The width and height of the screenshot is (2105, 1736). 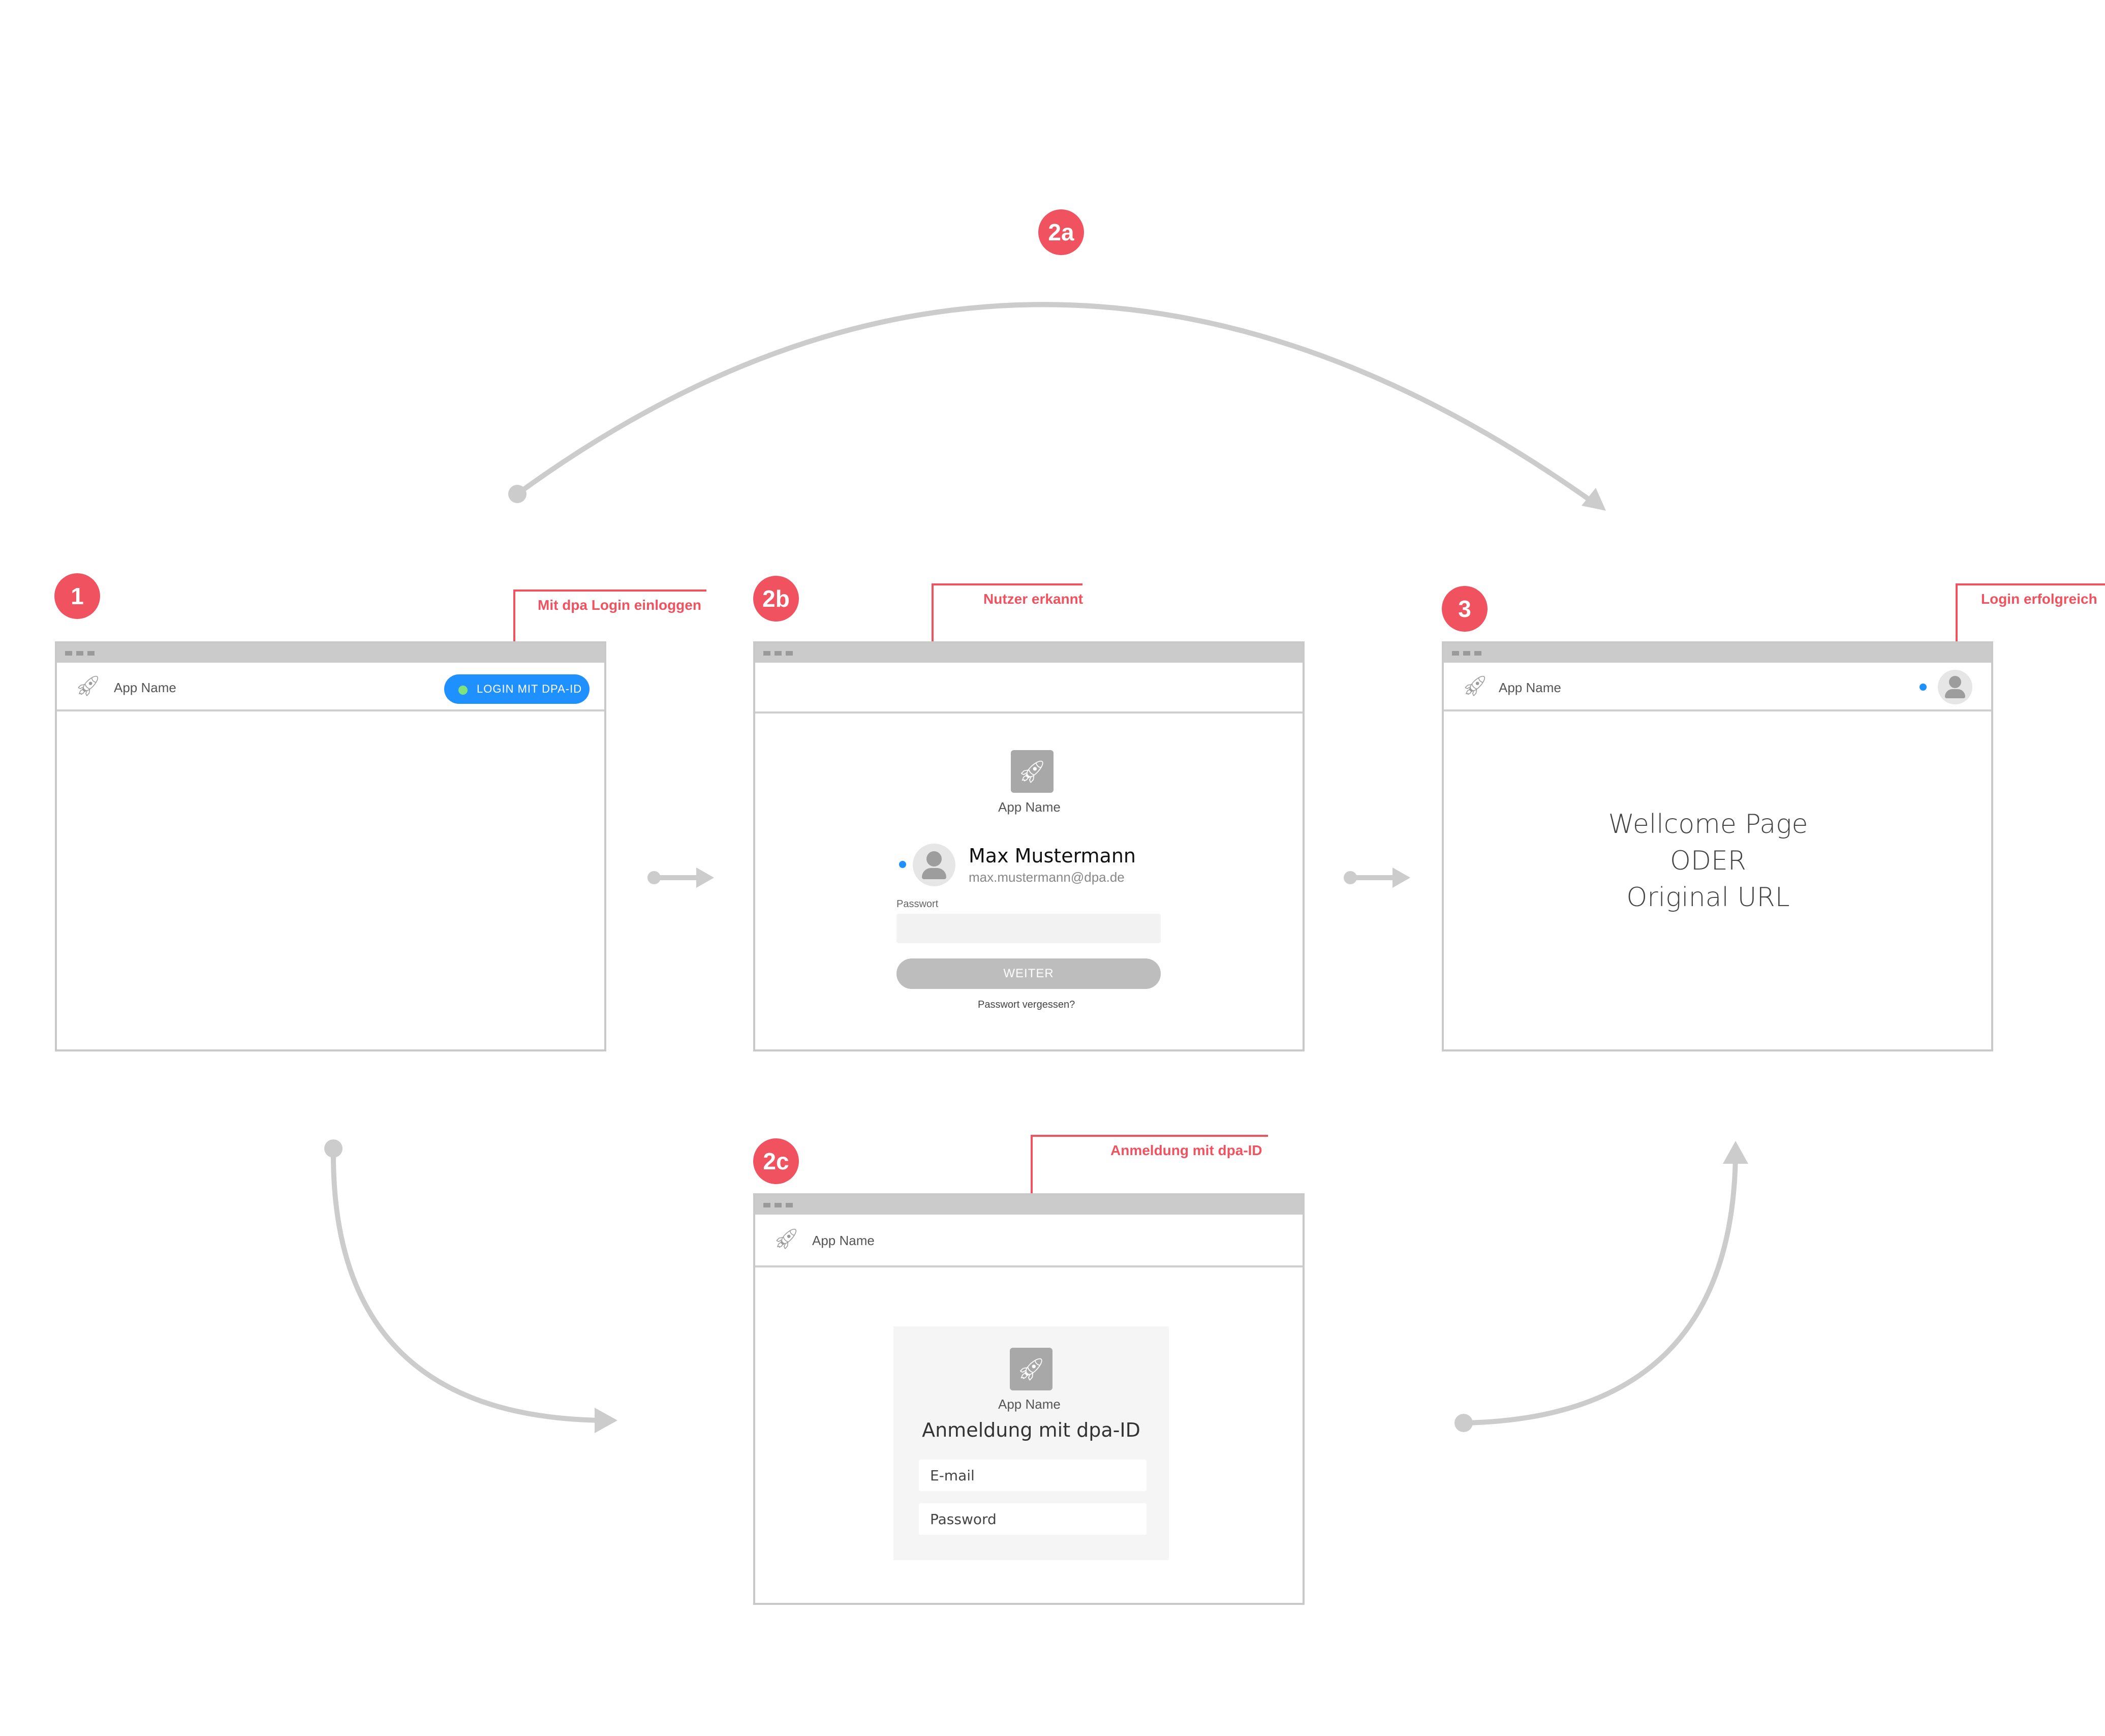 I want to click on step-badge-3: 3, so click(x=1465, y=609).